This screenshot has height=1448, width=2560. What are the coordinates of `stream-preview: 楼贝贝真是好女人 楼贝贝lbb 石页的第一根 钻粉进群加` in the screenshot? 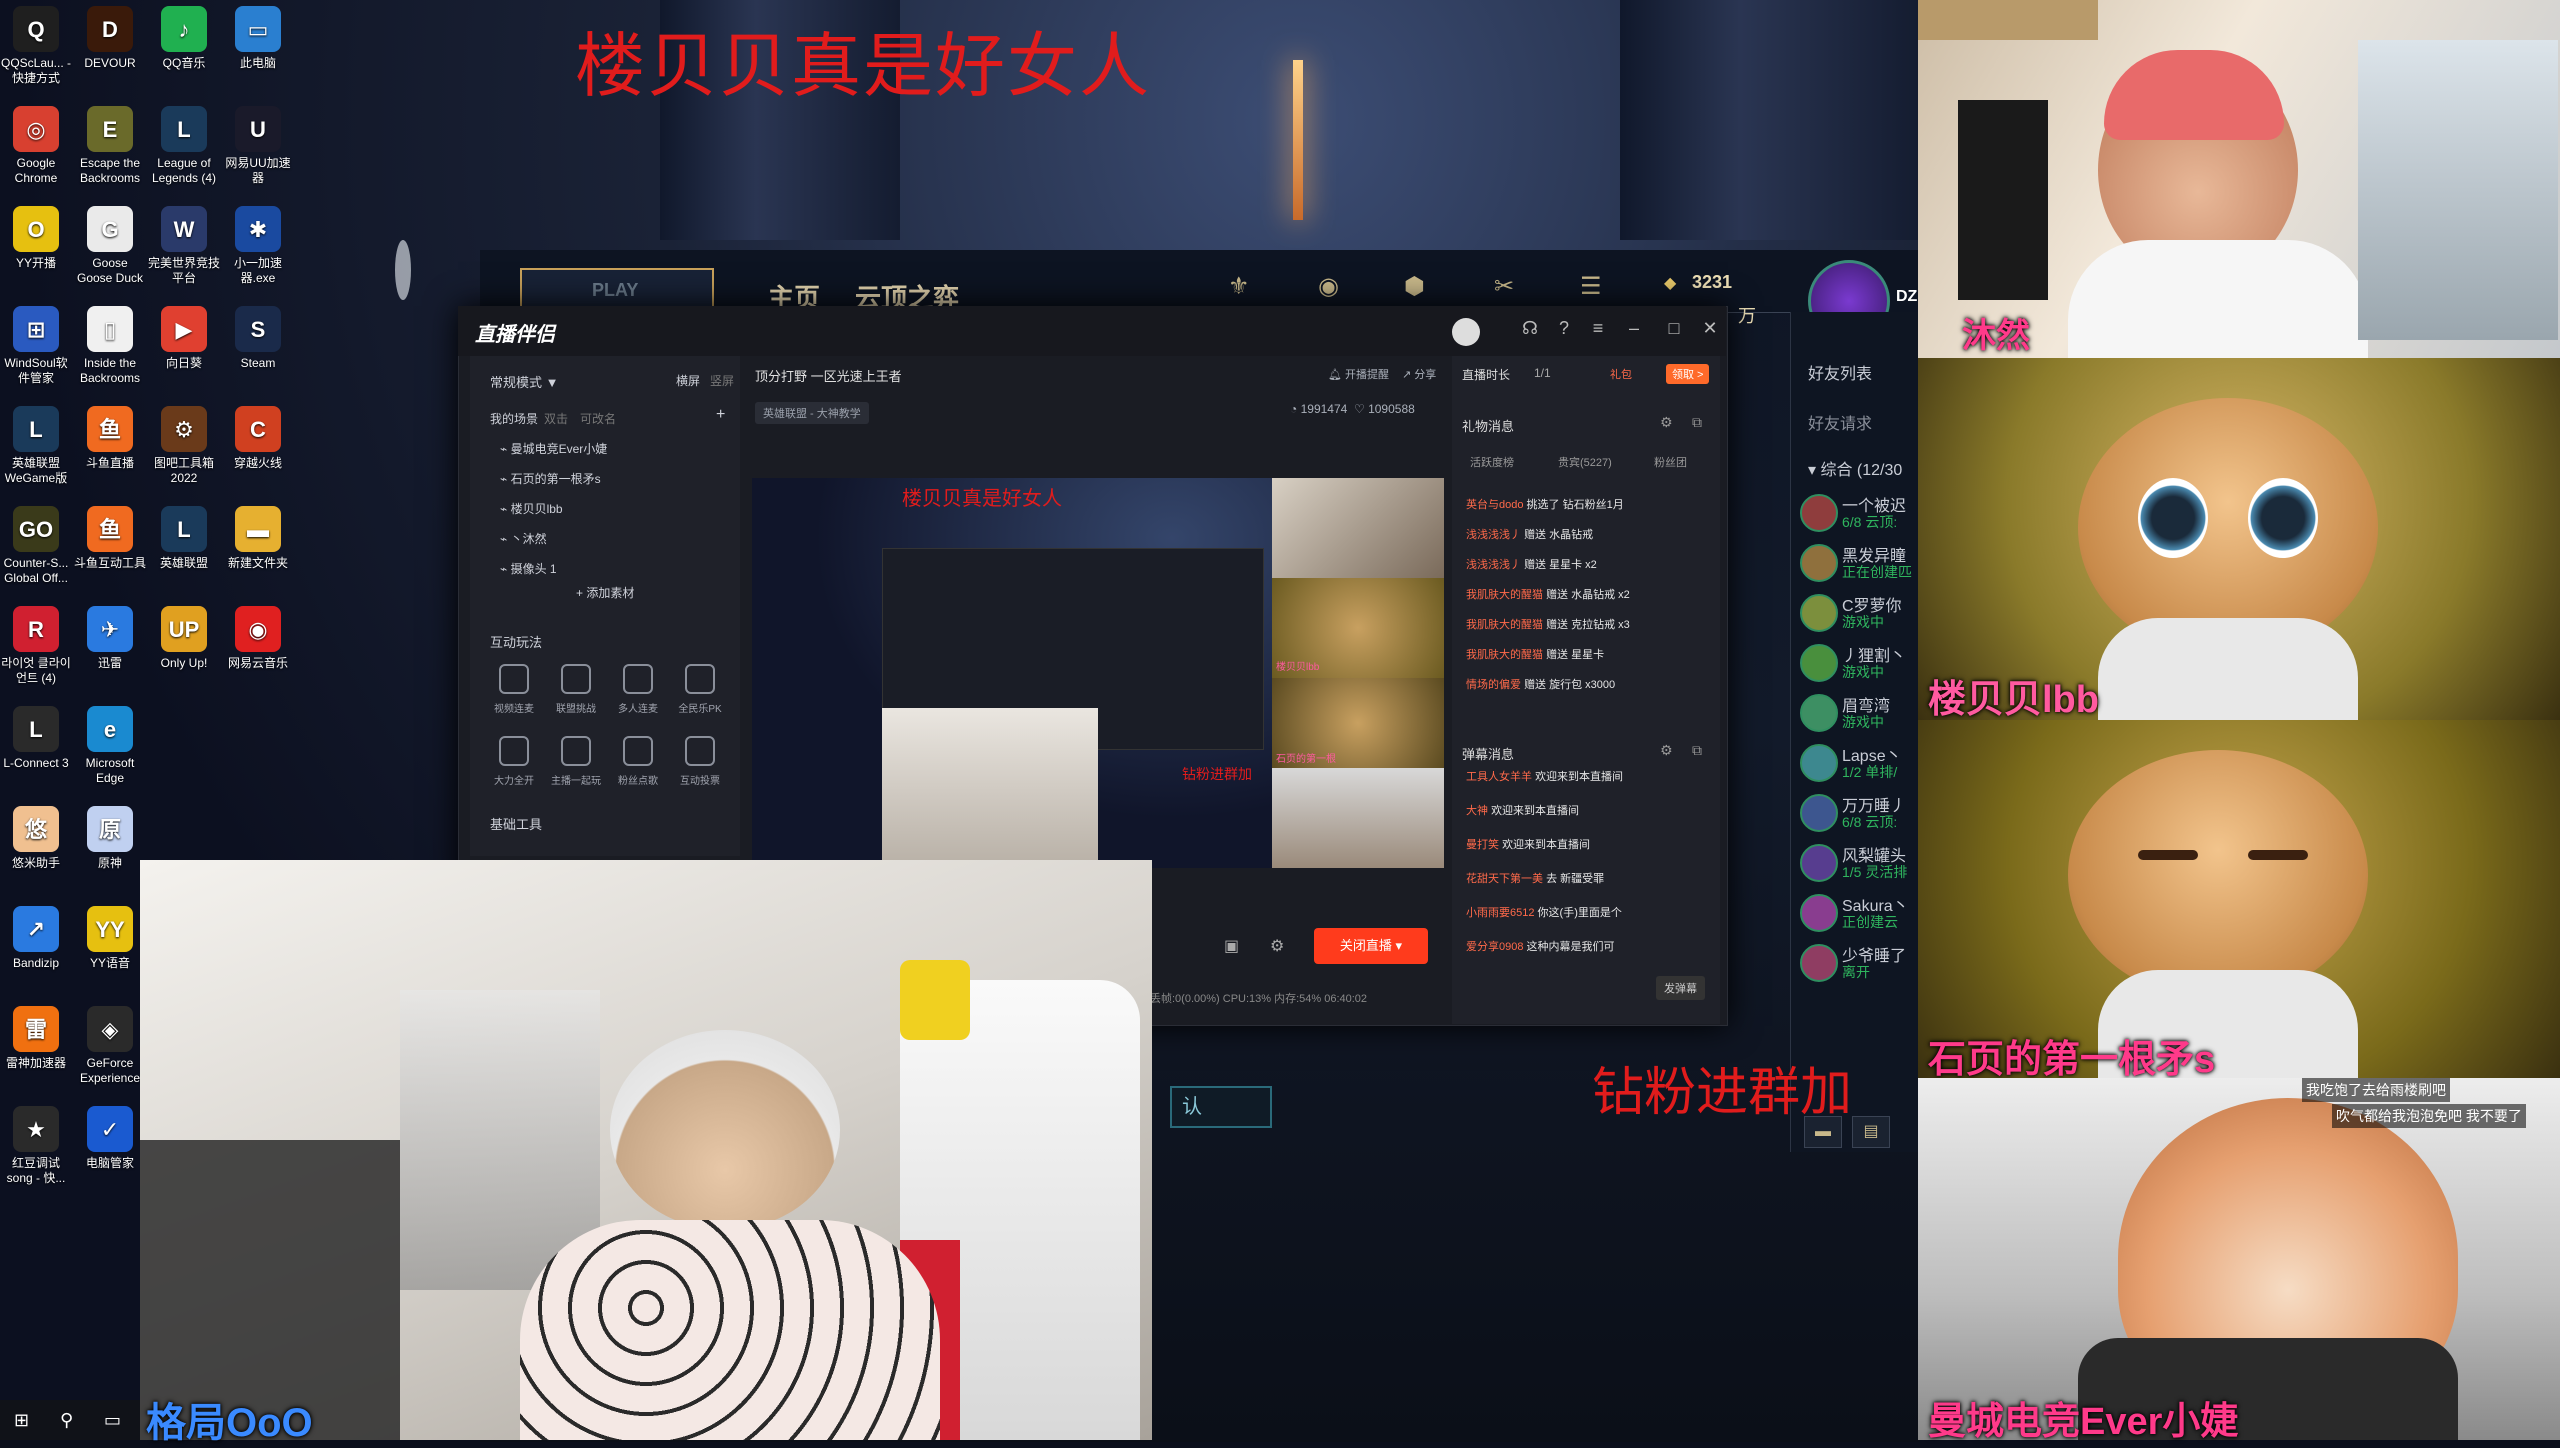 It's located at (1098, 673).